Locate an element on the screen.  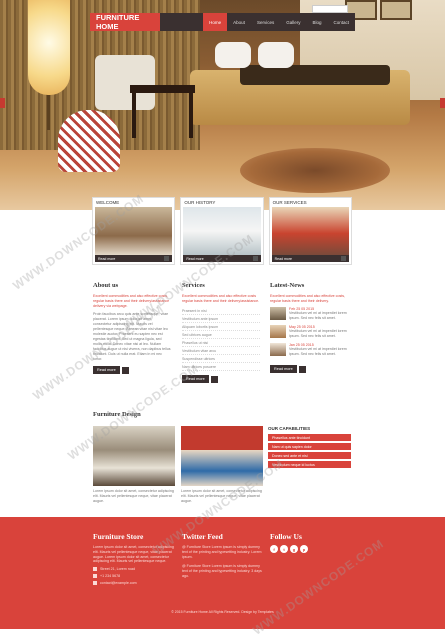
footer-phone: +1 234 5678 is located at coordinates (134, 576).